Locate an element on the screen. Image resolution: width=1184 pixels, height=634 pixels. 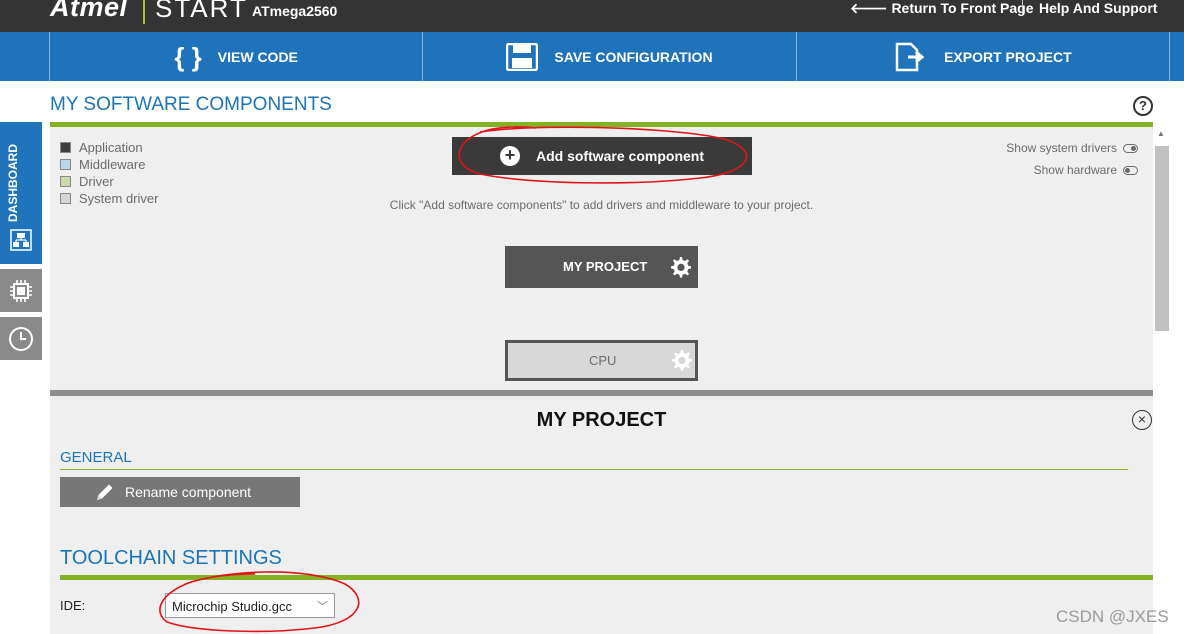
return-link-label: Return To Front Page is located at coordinates (962, 8).